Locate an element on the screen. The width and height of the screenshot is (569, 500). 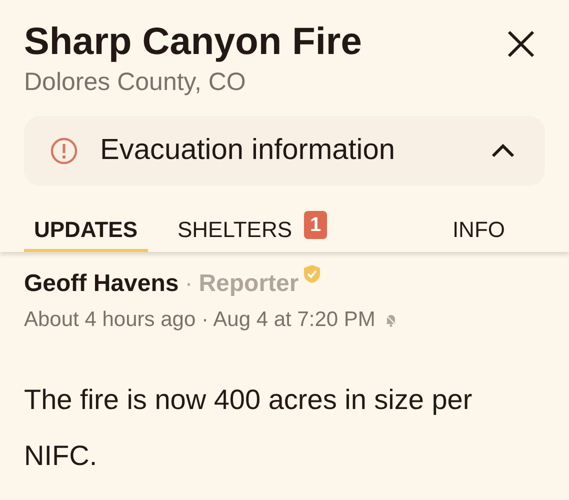
close-button is located at coordinates (521, 44).